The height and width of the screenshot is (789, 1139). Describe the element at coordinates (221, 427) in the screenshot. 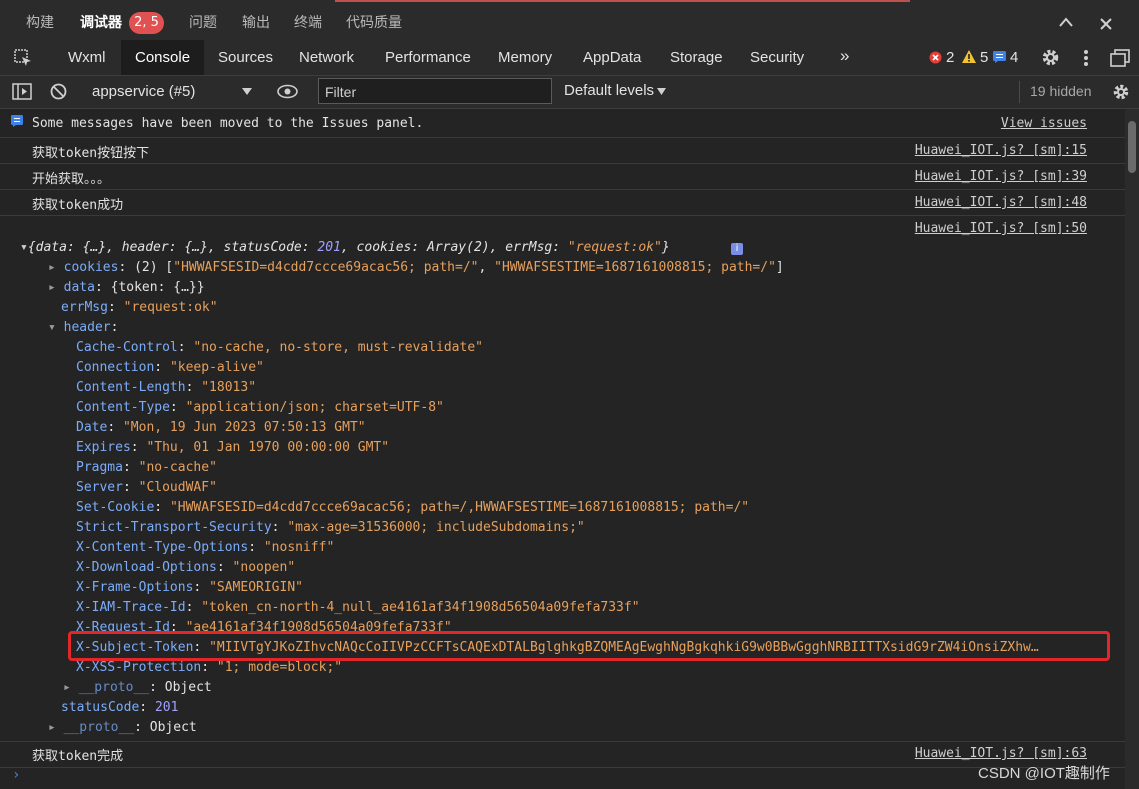

I see `header-field: Date: "Mon, 19 Jun 2023 07:50:13 GMT"` at that location.